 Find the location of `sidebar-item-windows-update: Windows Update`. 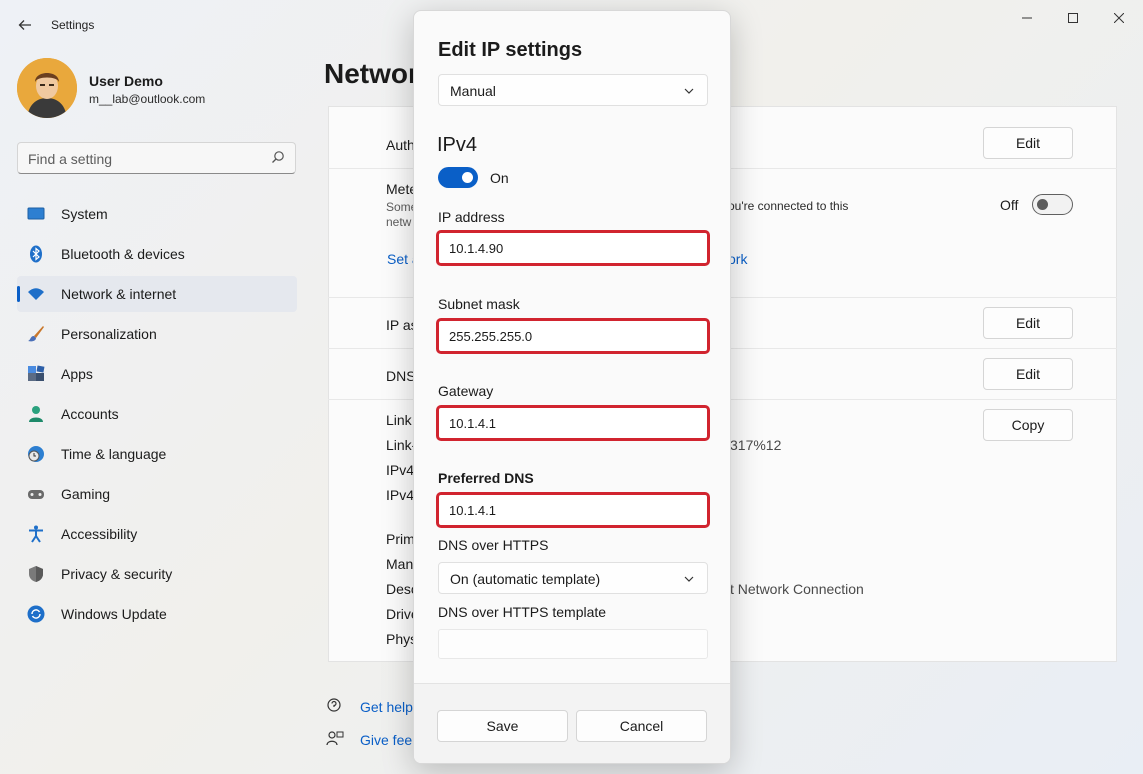

sidebar-item-windows-update: Windows Update is located at coordinates (157, 614).